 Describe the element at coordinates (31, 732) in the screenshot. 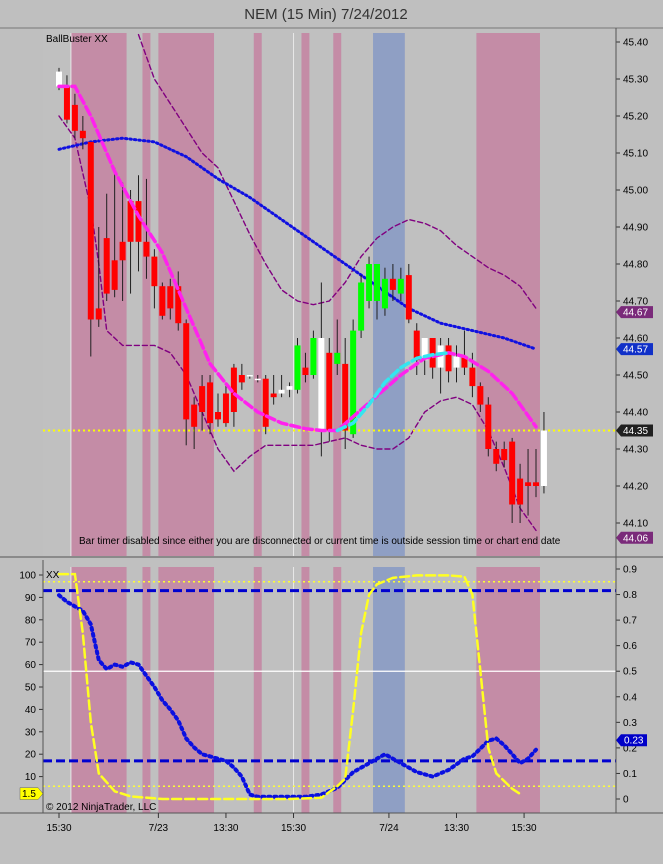

I see `oscillator-left-tick-label: 30` at that location.